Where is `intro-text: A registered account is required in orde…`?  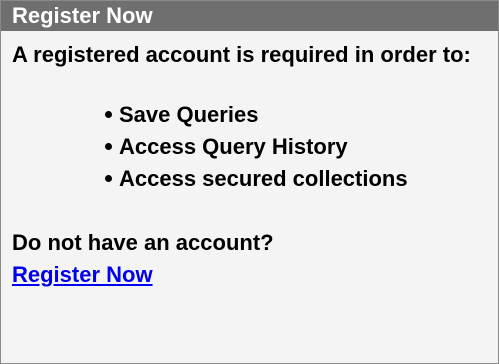 intro-text: A registered account is required in orde… is located at coordinates (241, 54).